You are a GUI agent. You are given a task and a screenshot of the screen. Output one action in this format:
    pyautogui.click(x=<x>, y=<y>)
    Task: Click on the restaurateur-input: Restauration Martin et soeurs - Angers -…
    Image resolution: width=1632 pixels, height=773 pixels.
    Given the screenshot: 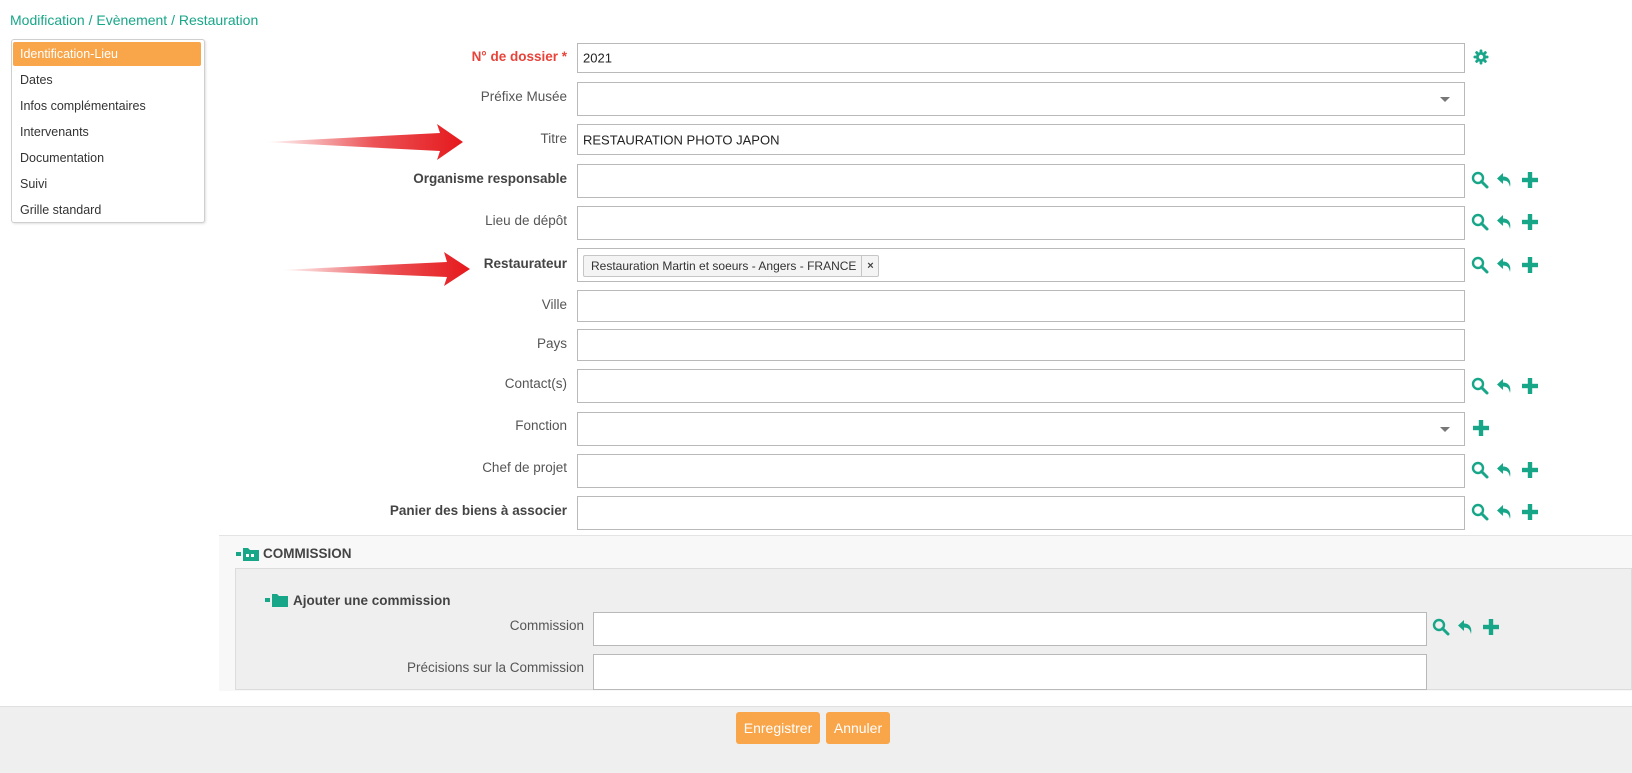 What is the action you would take?
    pyautogui.click(x=1021, y=265)
    